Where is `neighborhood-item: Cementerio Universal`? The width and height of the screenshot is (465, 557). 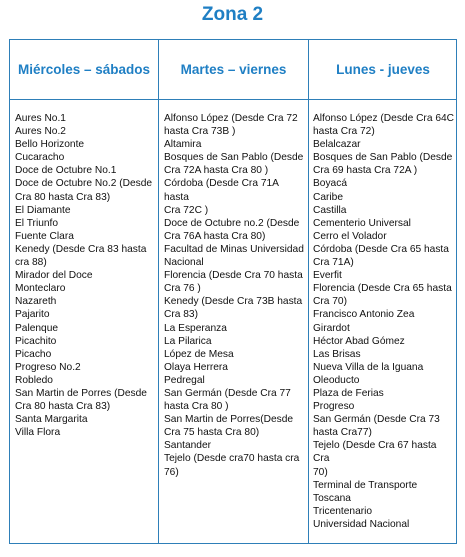 neighborhood-item: Cementerio Universal is located at coordinates (362, 223).